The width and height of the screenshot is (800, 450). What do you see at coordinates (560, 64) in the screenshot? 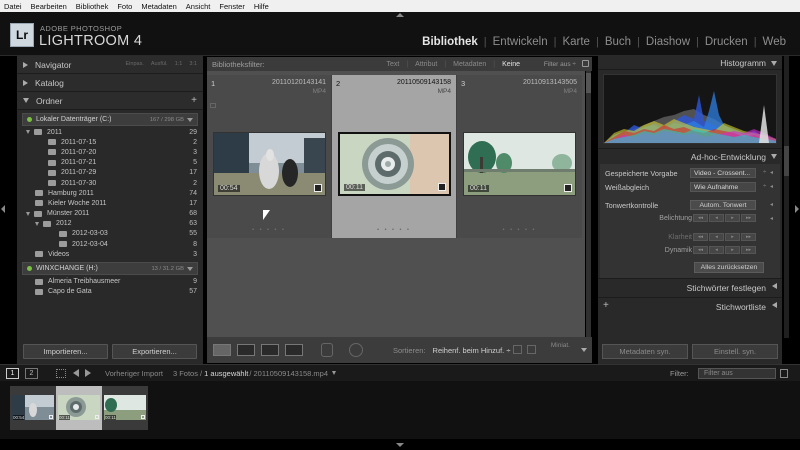
I see `filter-preset-select: Filter aus ÷` at bounding box center [560, 64].